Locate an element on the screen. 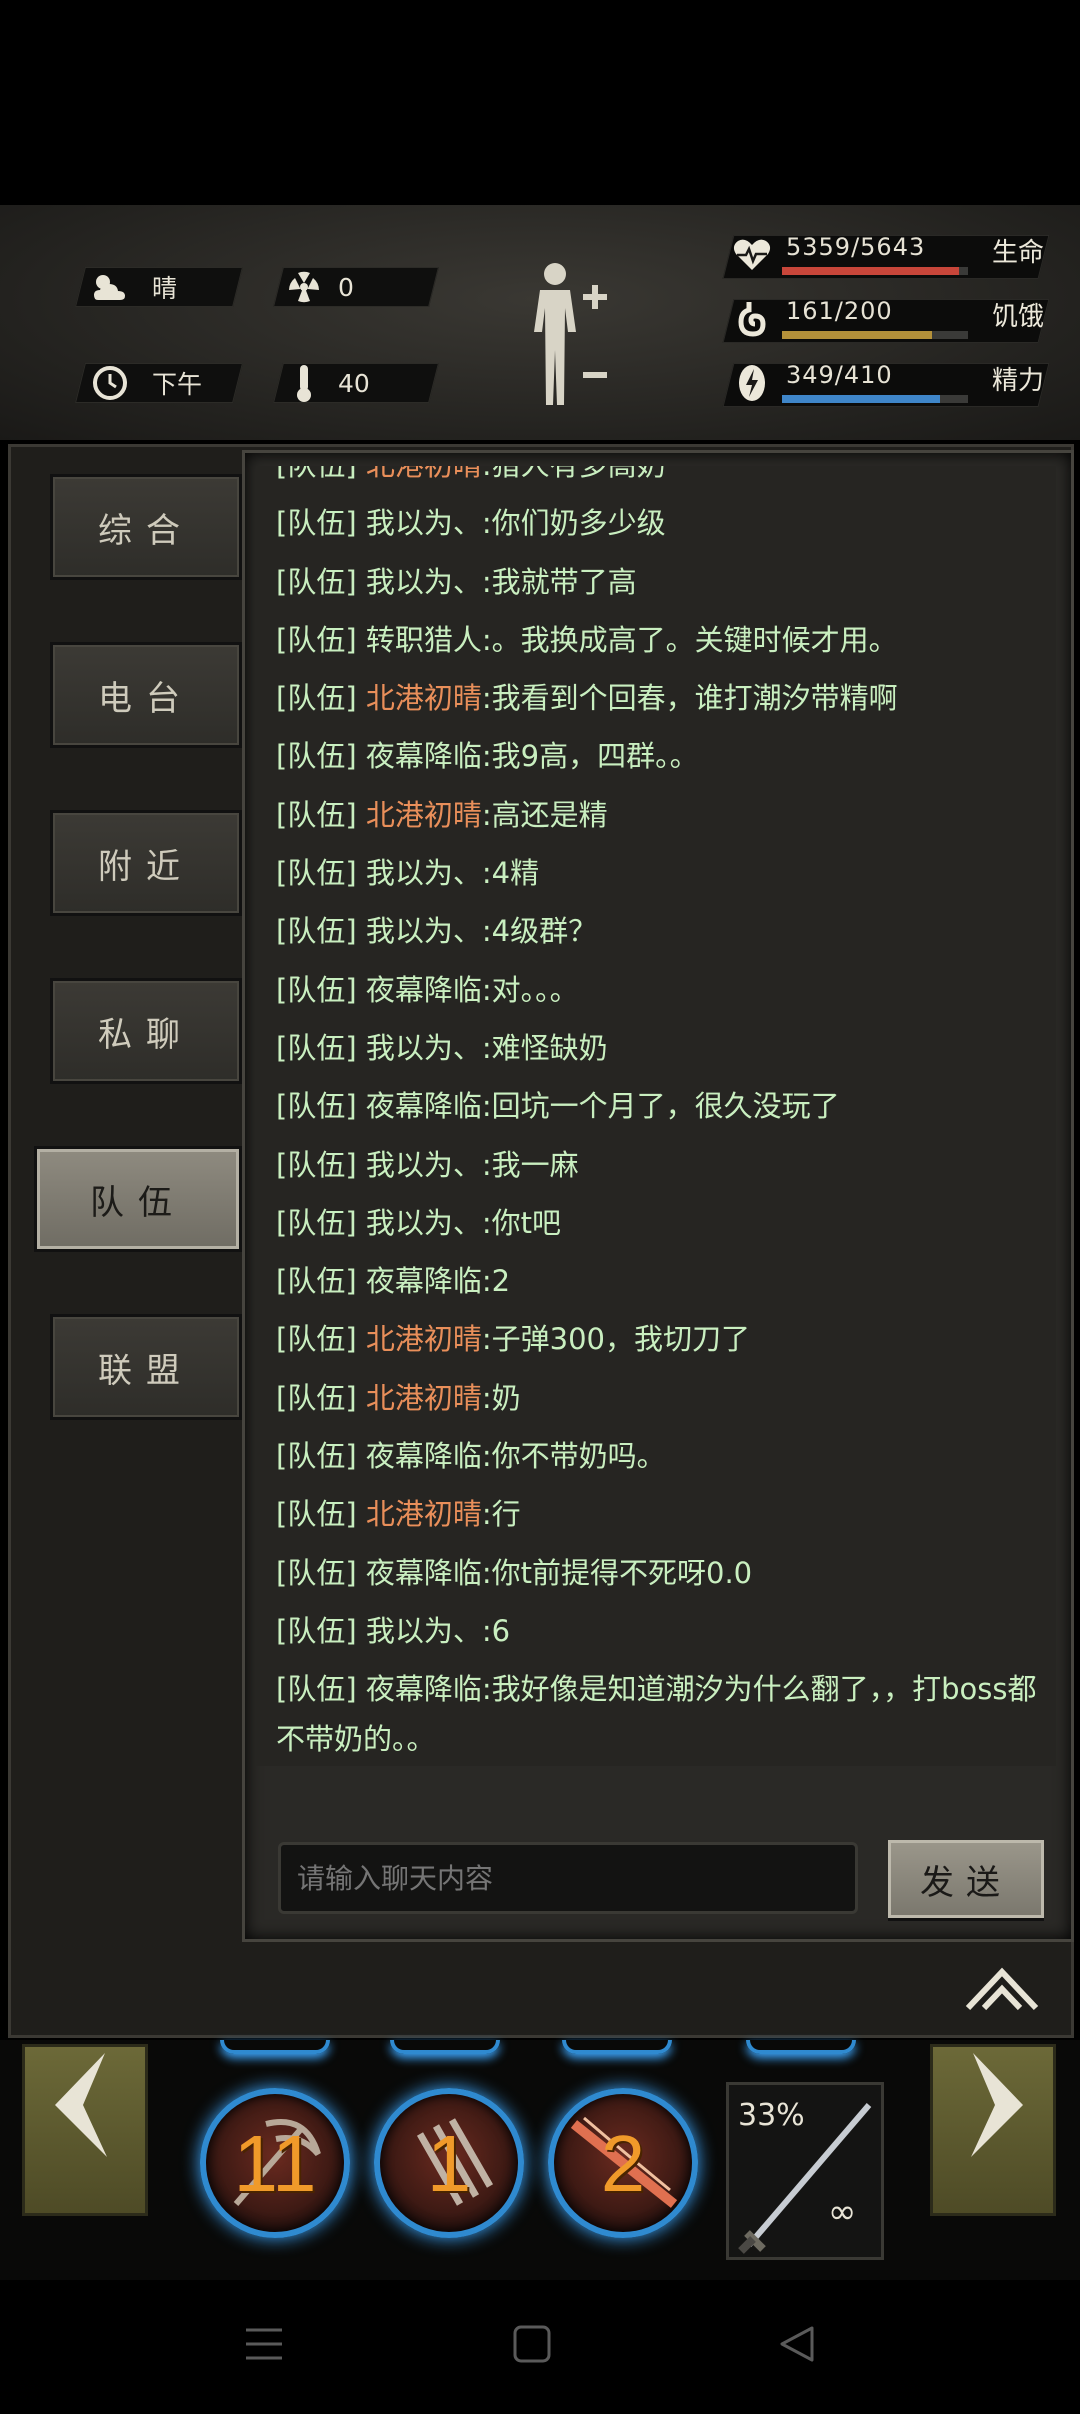  hunger-label: 饥饿 is located at coordinates (1018, 317).